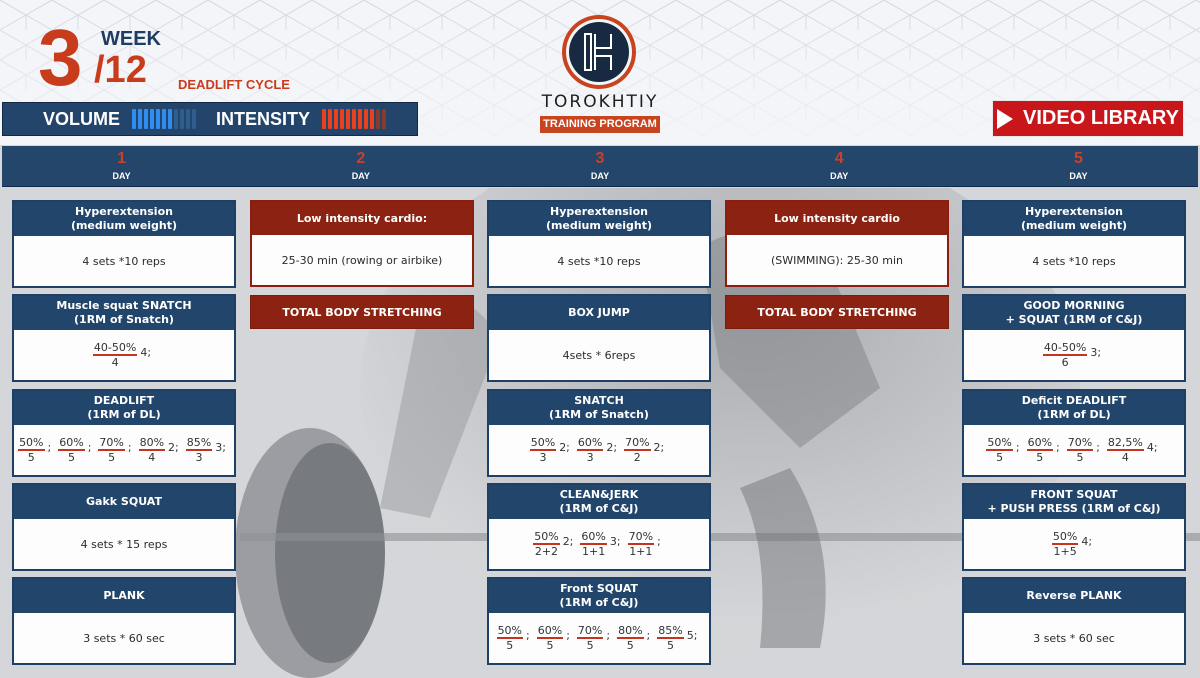 The image size is (1200, 678). I want to click on percent-over-reps: 80% 4, so click(152, 450).